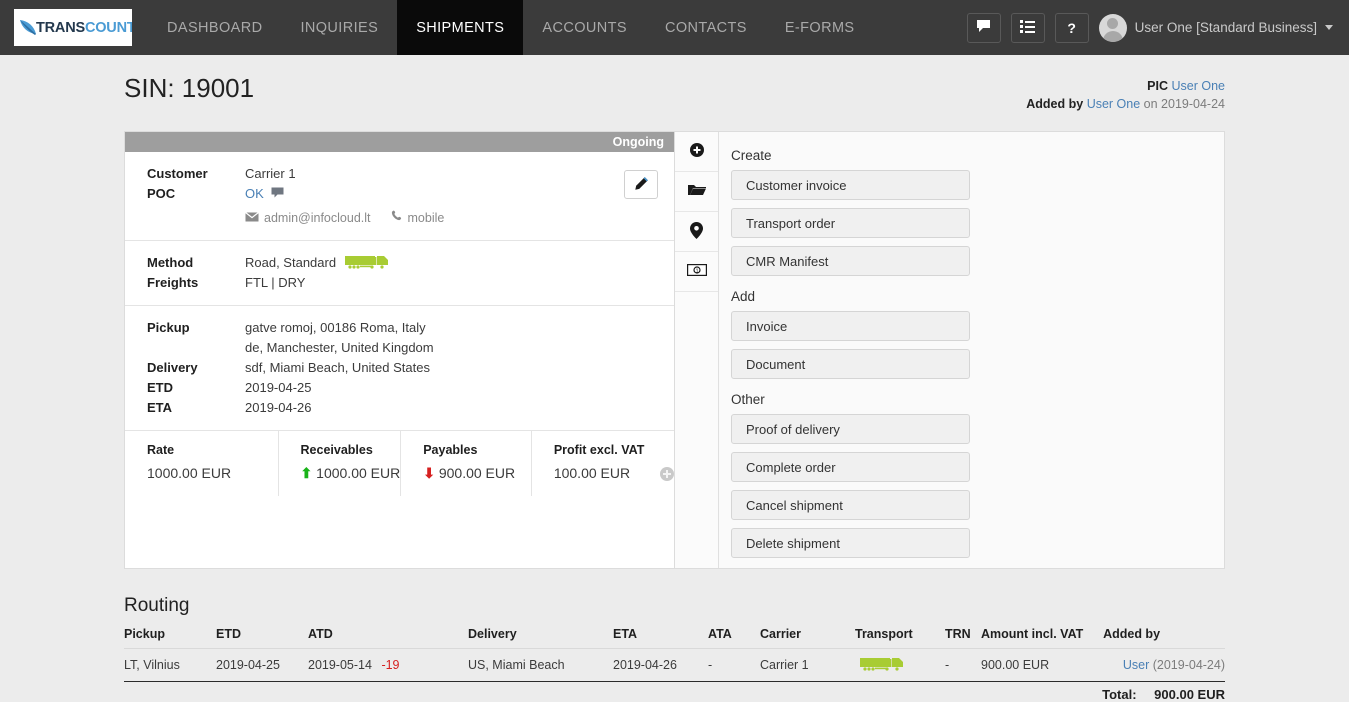 Image resolution: width=1349 pixels, height=702 pixels. I want to click on complete-order-button: Complete order, so click(850, 467).